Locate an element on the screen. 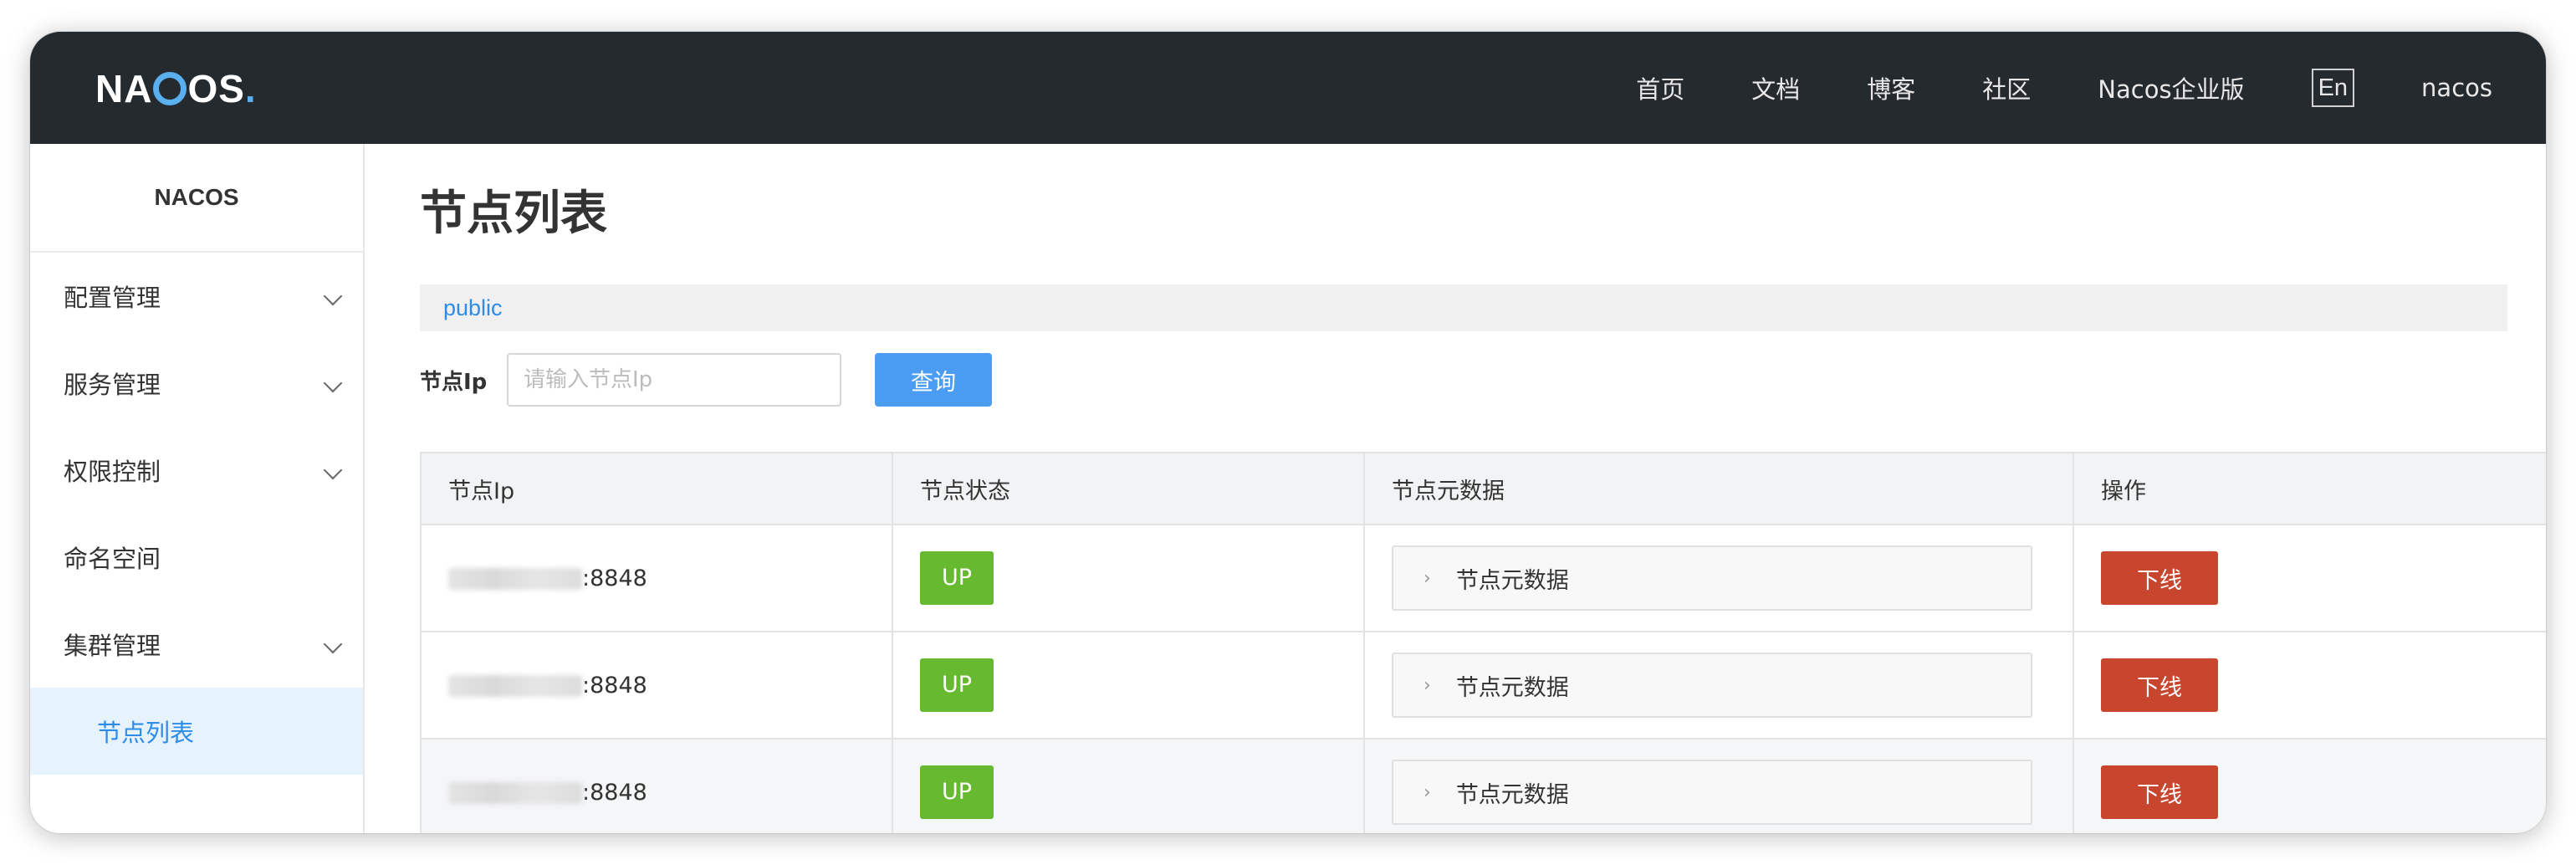  search-button: 查询 is located at coordinates (933, 380).